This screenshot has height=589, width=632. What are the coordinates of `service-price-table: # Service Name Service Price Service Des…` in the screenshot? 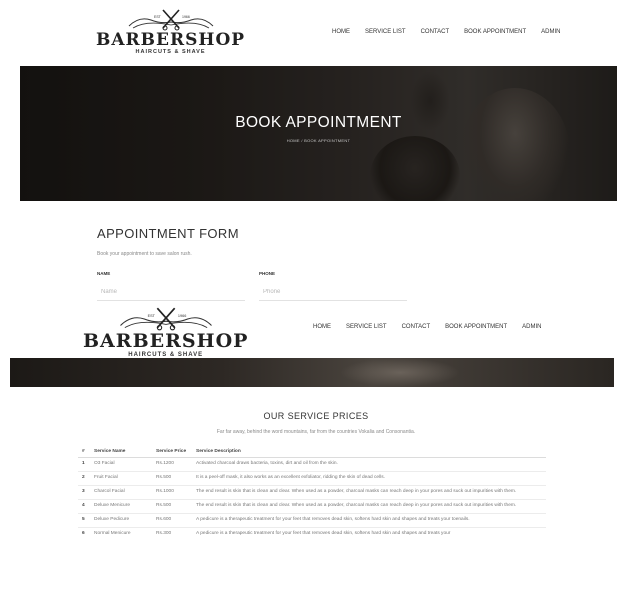 It's located at (312, 493).